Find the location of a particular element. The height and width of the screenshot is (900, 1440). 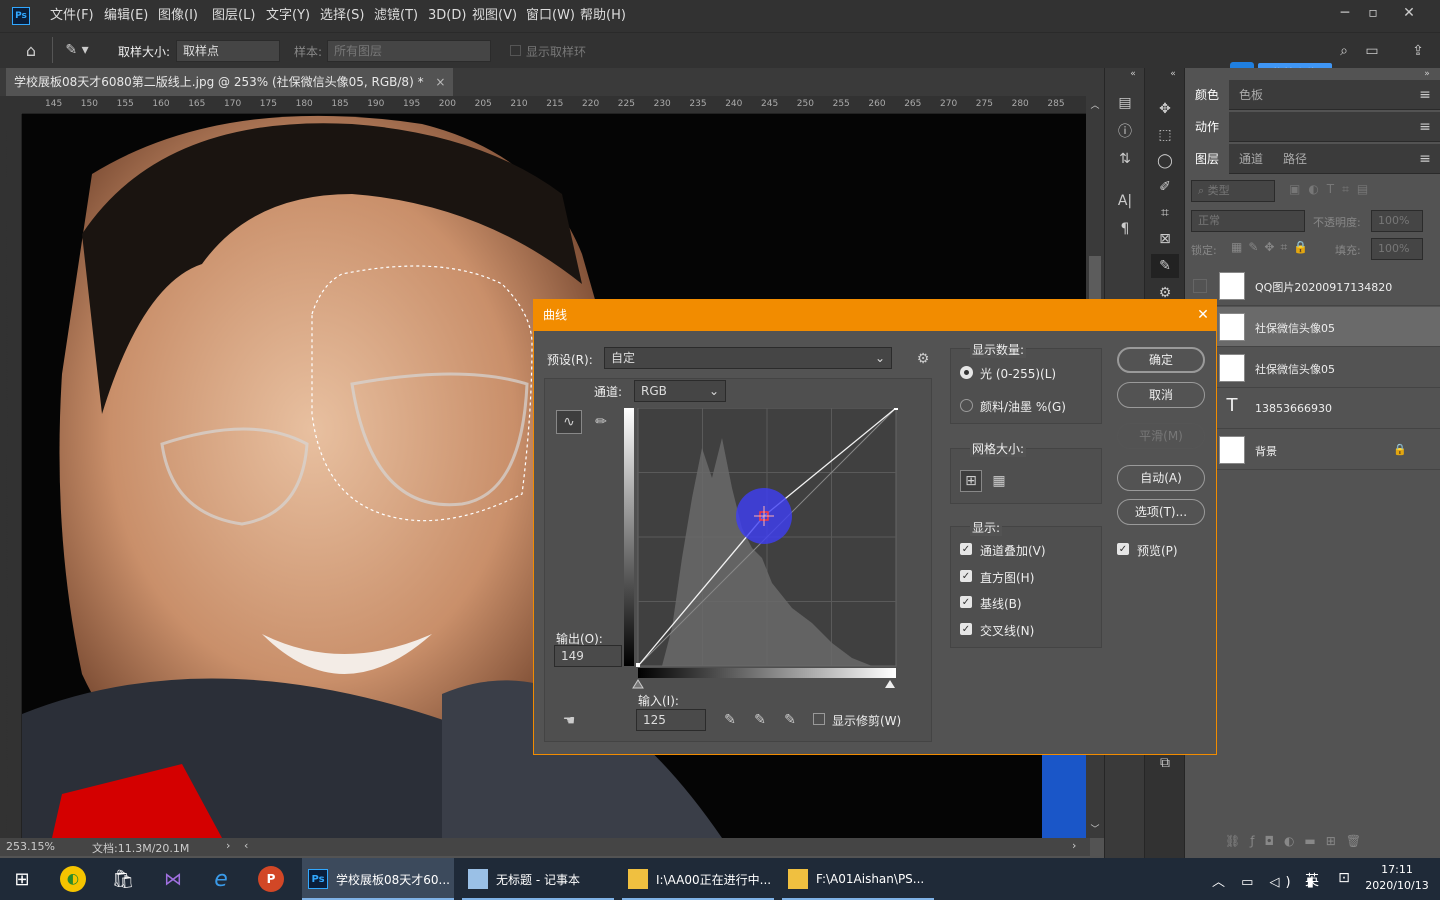

layer-filter-icons: ▣◐T⌗▤ is located at coordinates (1332, 189).